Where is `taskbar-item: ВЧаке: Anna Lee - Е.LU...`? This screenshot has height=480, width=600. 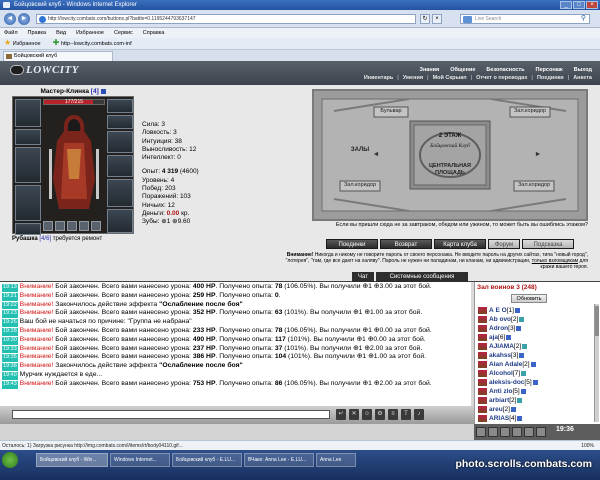
taskbar-item: ВЧаке: Anna Lee - Е.LU... is located at coordinates (279, 460).